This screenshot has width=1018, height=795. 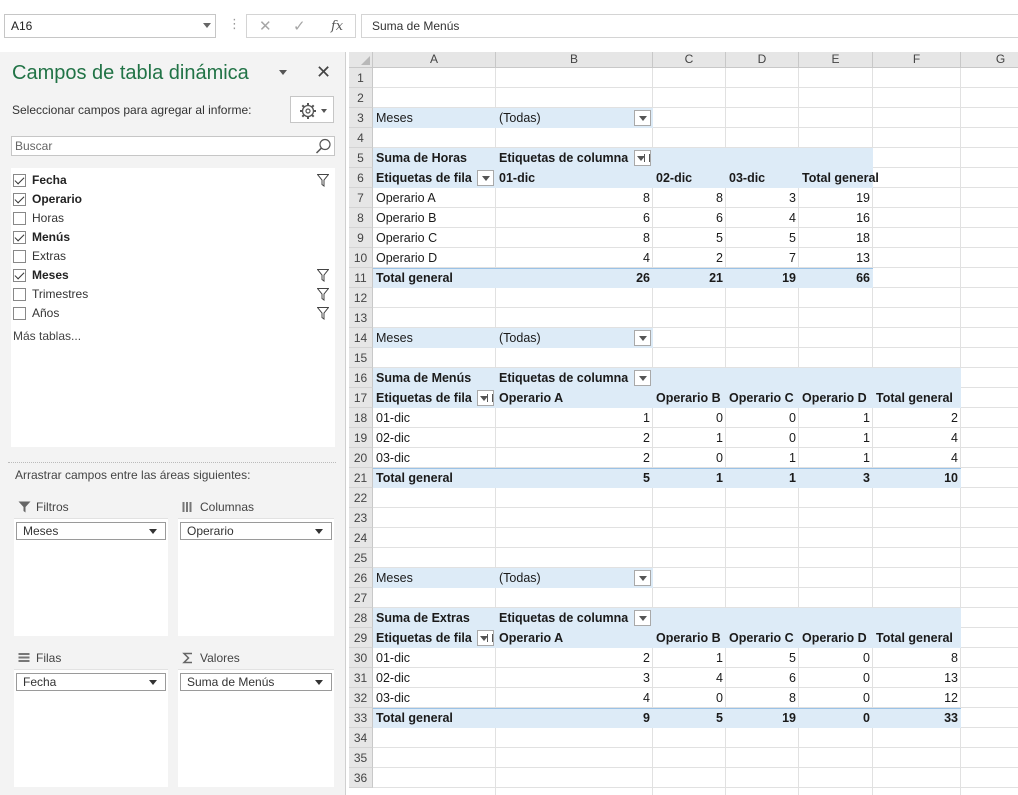 I want to click on area-field-chip: Meses, so click(x=91, y=531).